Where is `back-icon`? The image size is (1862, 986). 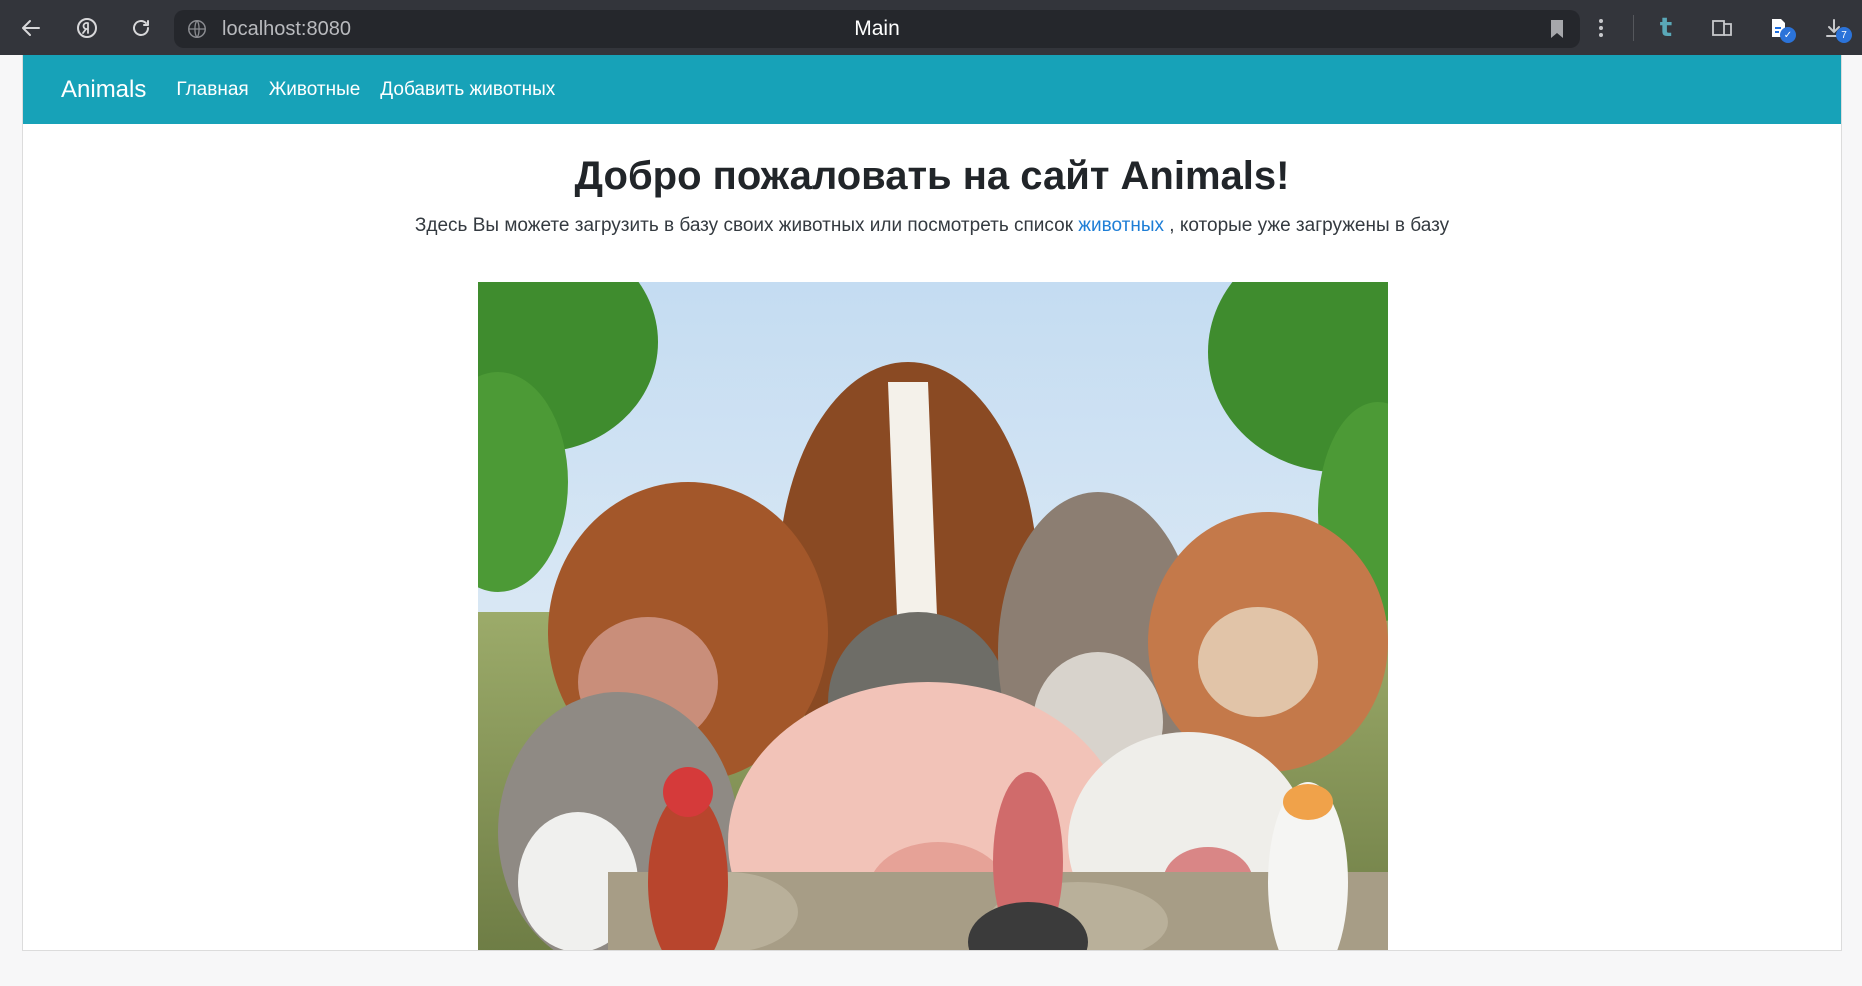 back-icon is located at coordinates (31, 28).